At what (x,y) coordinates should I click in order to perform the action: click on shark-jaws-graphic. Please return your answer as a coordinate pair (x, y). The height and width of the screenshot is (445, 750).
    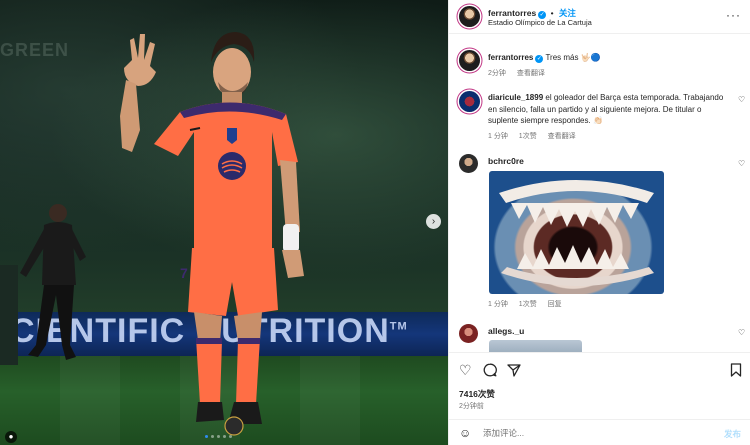
    Looking at the image, I should click on (576, 233).